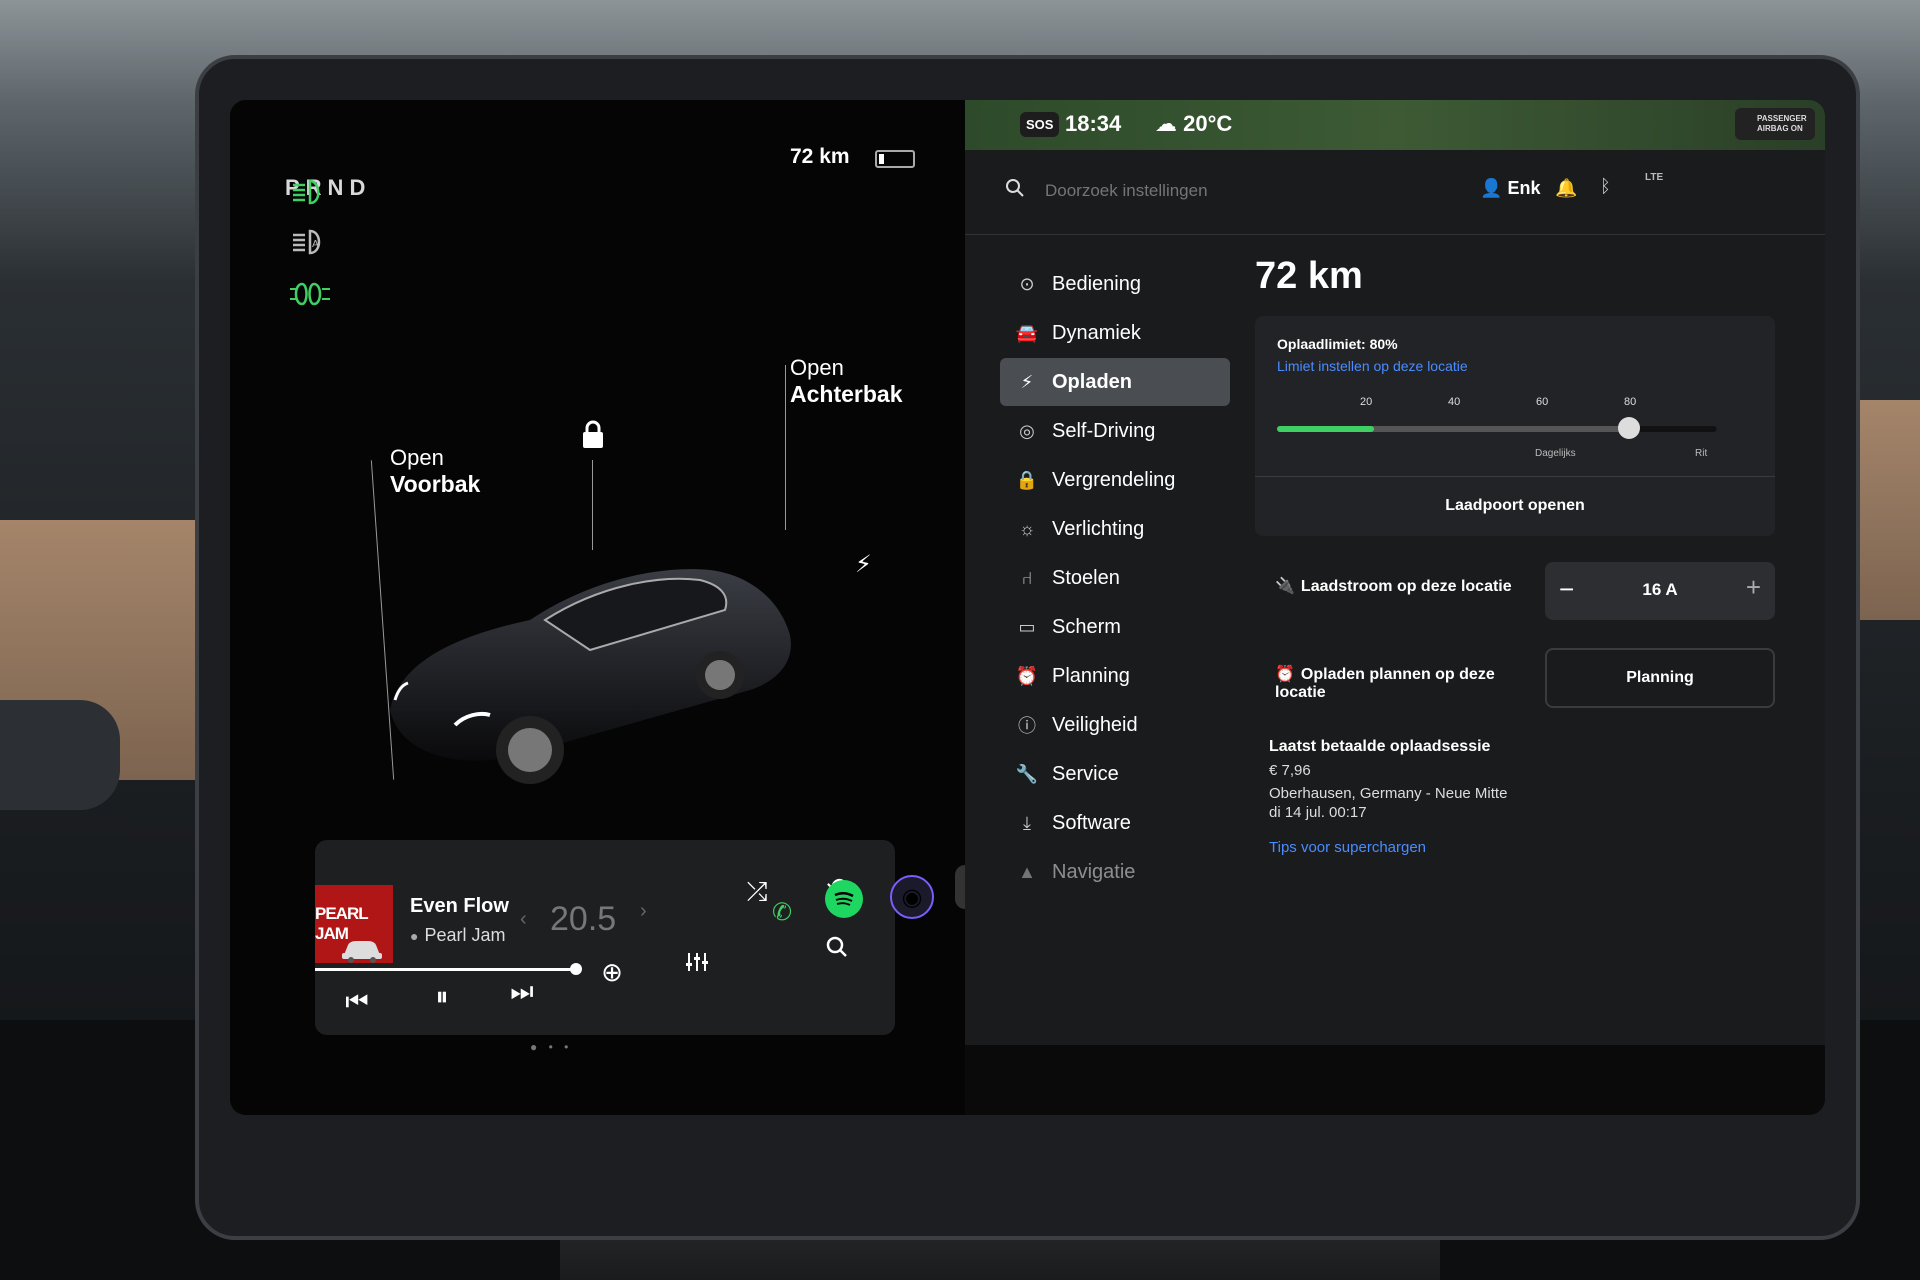 The image size is (1920, 1280). What do you see at coordinates (1040, 124) in the screenshot?
I see `sos-button: SOS` at bounding box center [1040, 124].